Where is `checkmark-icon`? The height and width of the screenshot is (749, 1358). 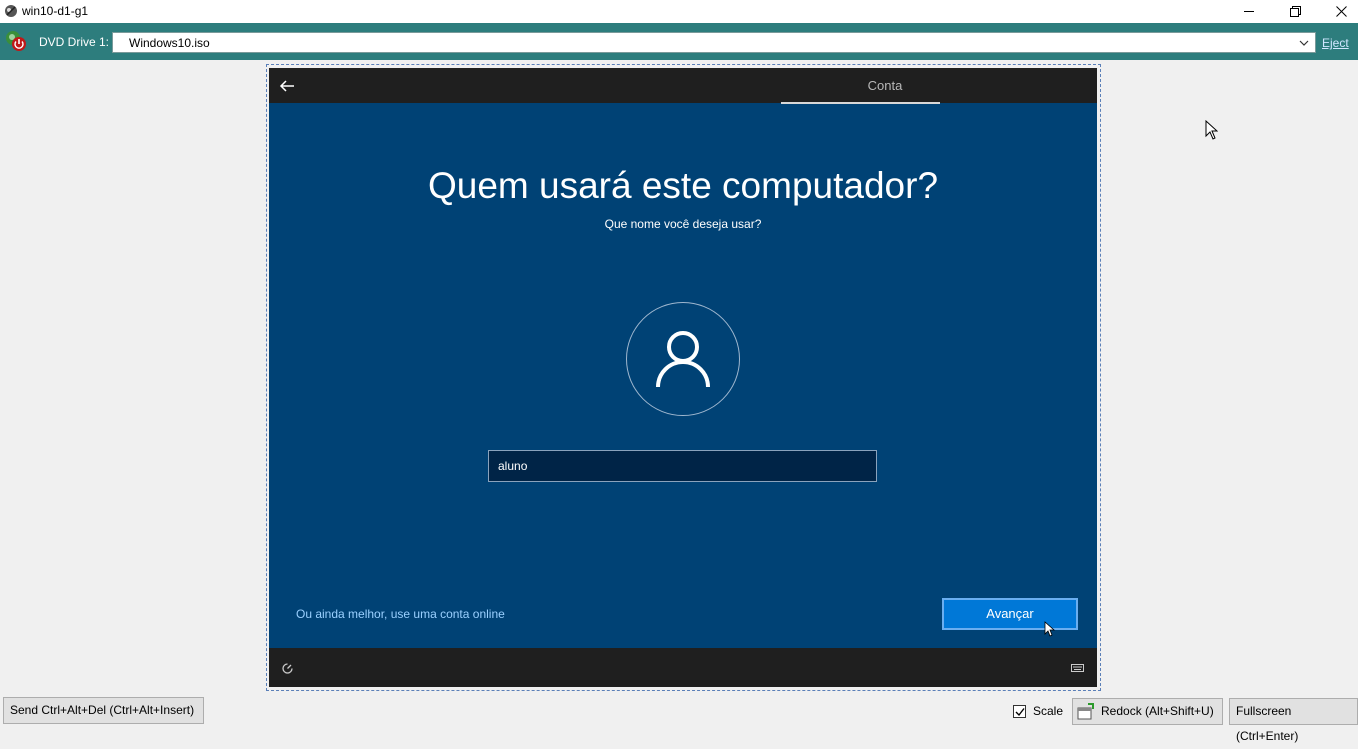
checkmark-icon is located at coordinates (1020, 711).